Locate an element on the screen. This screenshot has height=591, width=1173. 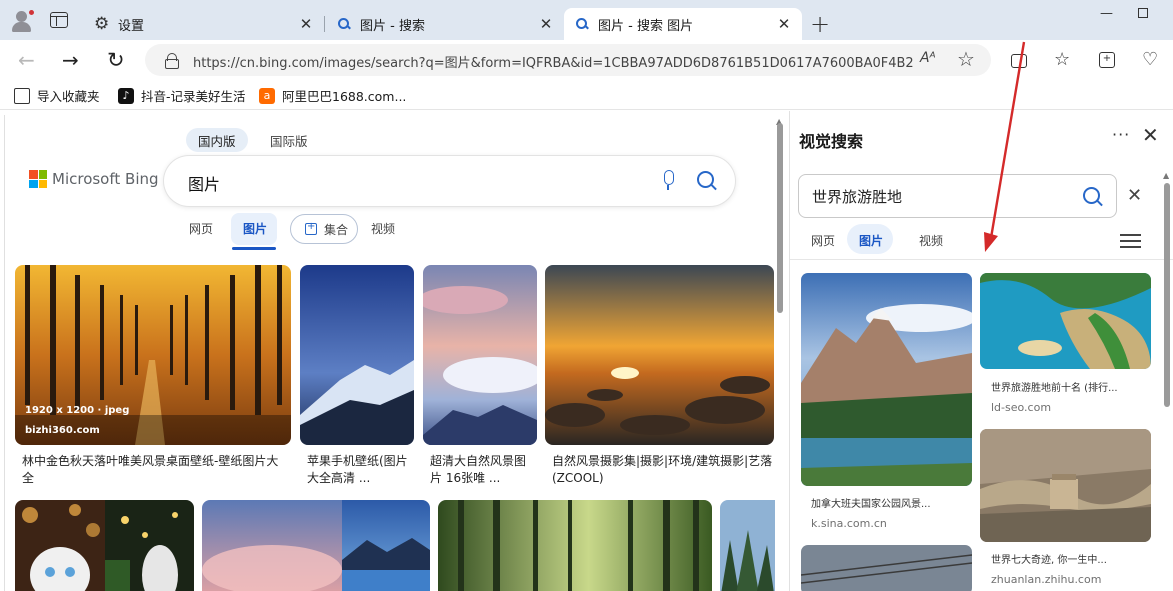
snow-mountain-image is located at coordinates (357, 355).